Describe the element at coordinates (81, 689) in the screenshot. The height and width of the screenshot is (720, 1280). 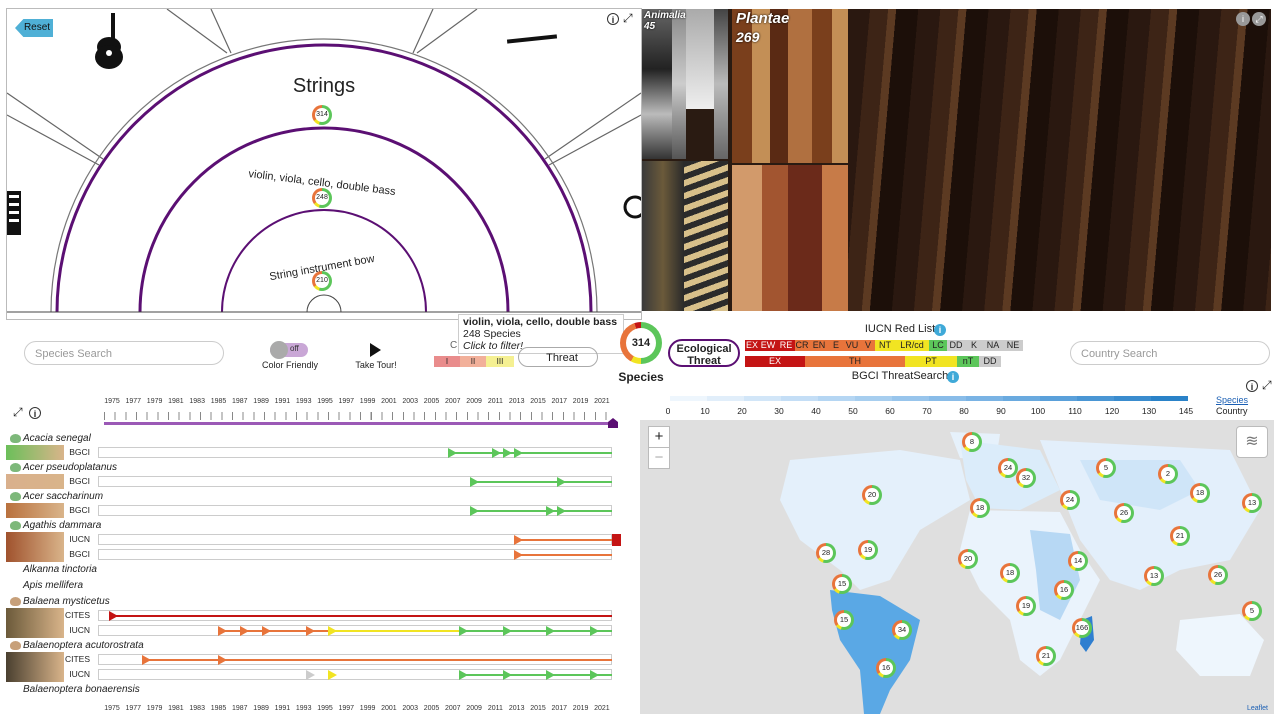
I see `species-name: Balaenoptera bonaerensis` at that location.